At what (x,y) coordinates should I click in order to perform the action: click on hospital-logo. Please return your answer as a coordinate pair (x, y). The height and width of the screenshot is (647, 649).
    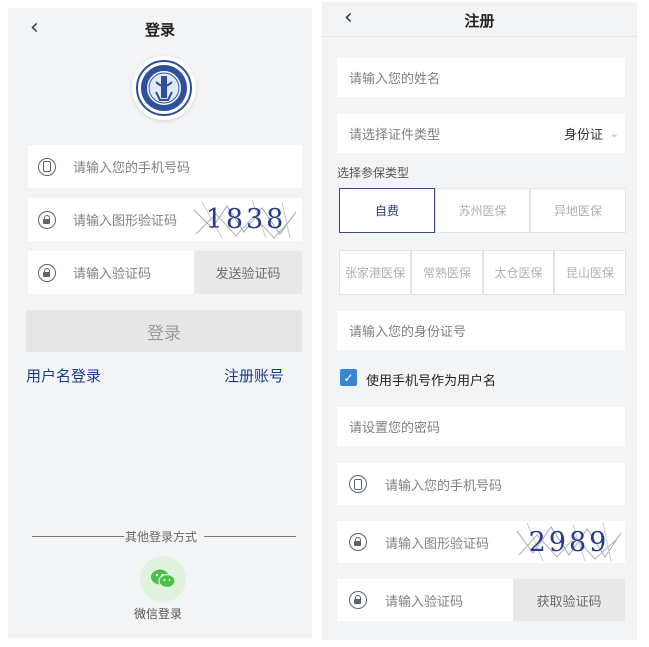
    Looking at the image, I should click on (164, 88).